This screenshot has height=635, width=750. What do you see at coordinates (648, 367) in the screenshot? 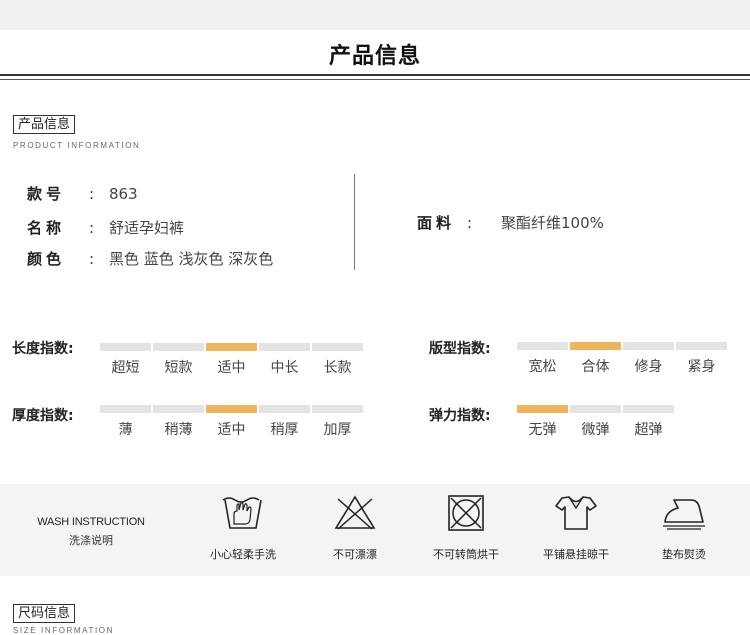
I see `scale-option-label: 修身` at bounding box center [648, 367].